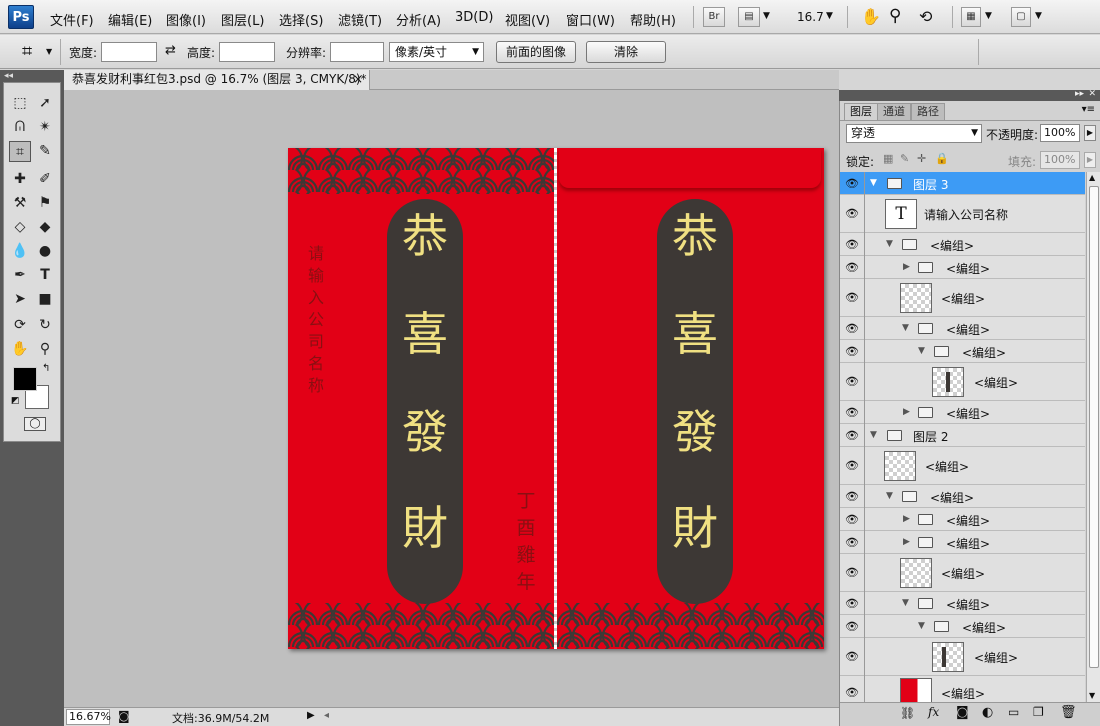  What do you see at coordinates (247, 52) in the screenshot?
I see `height-field` at bounding box center [247, 52].